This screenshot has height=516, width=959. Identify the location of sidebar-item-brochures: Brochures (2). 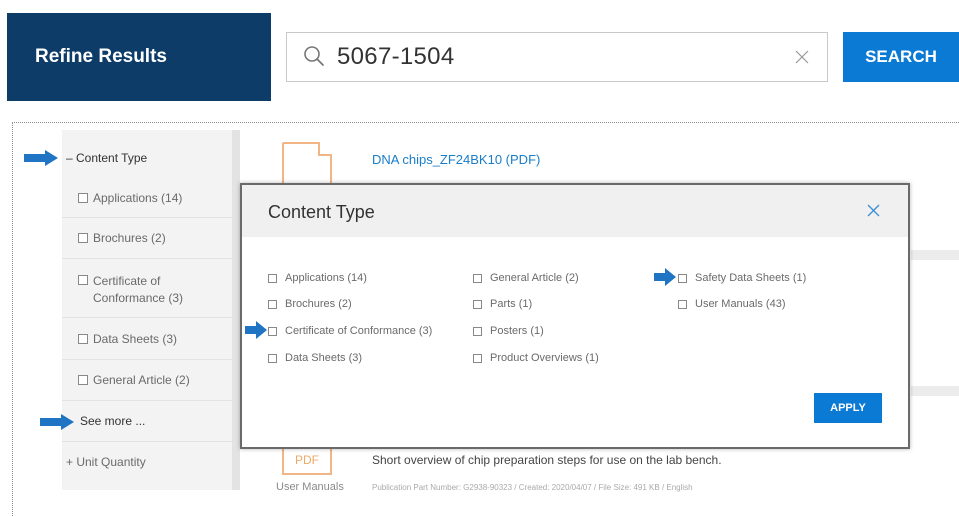
(147, 238).